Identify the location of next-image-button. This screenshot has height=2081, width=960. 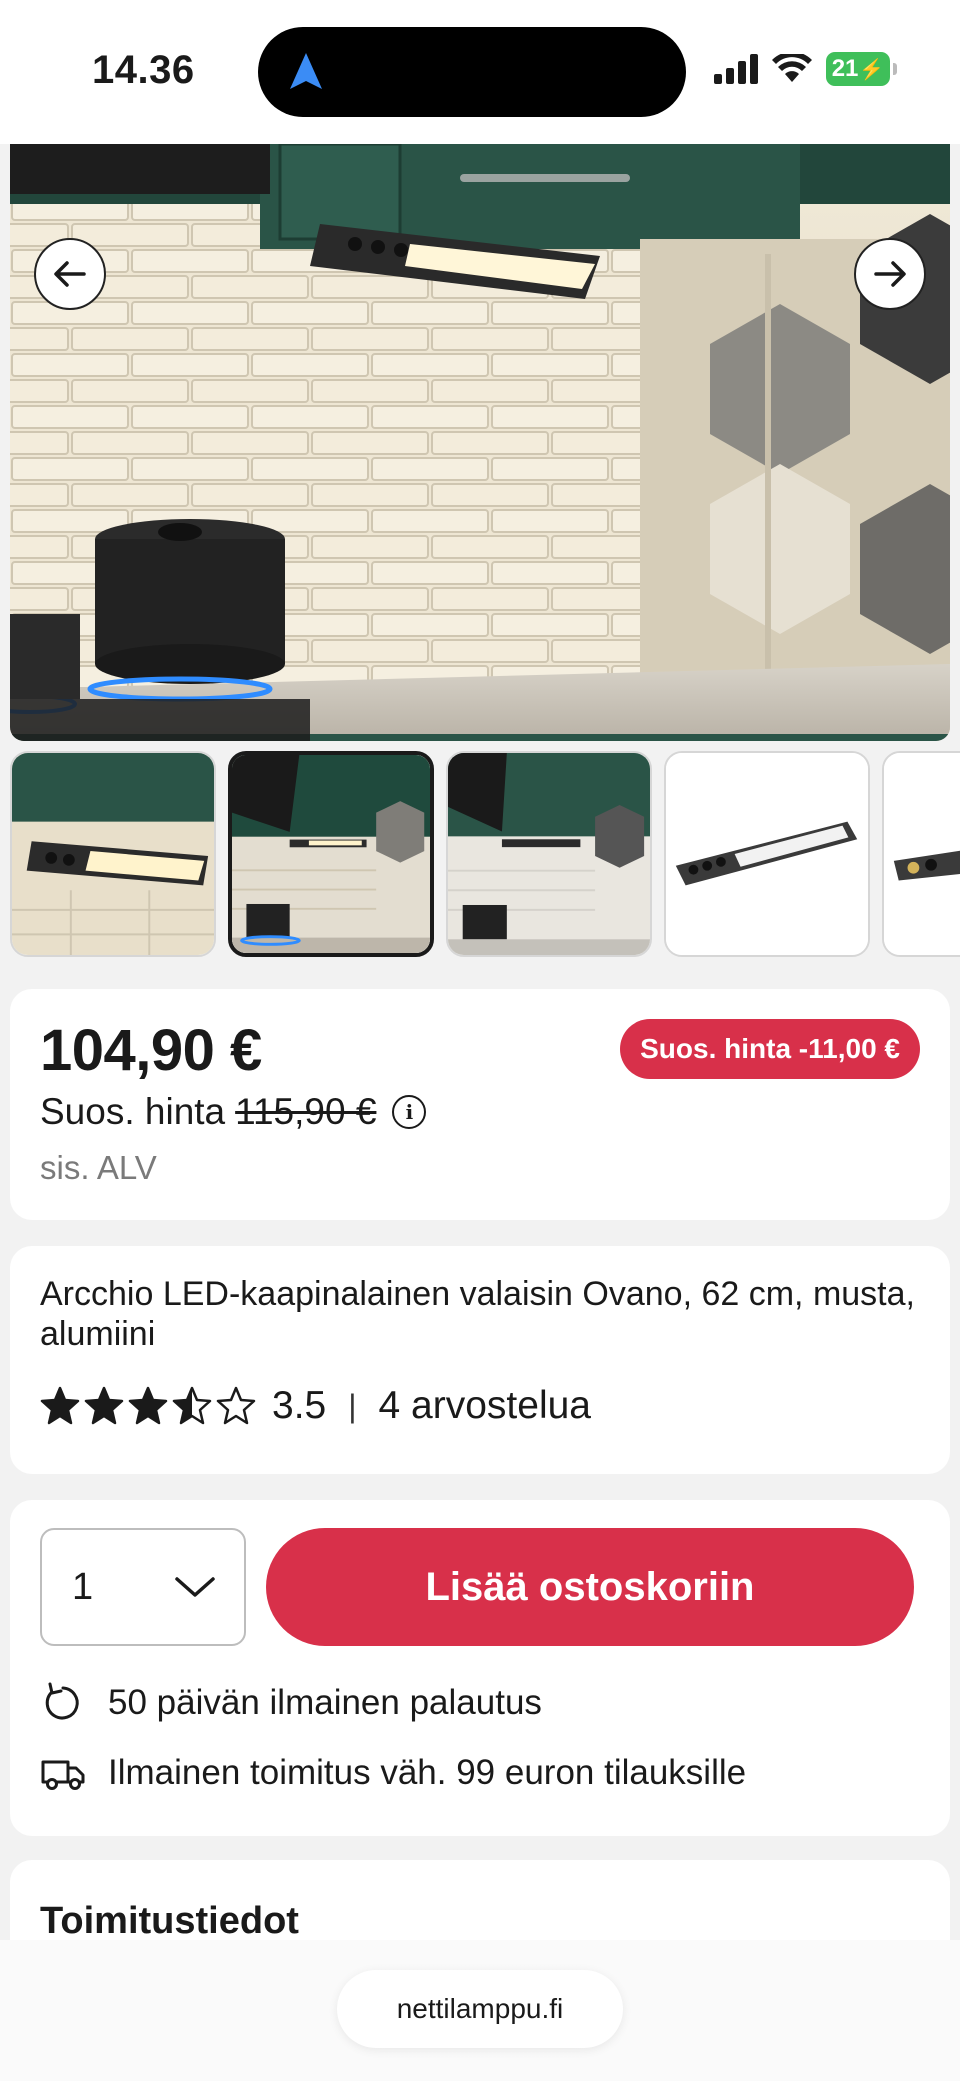
(890, 274).